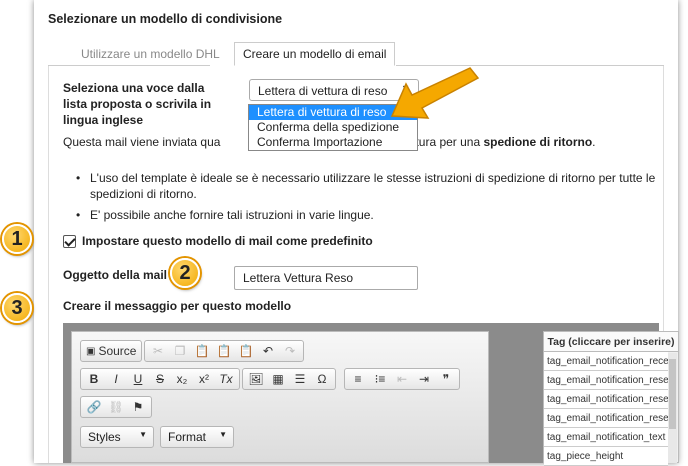 The width and height of the screenshot is (688, 466). Describe the element at coordinates (104, 437) in the screenshot. I see `styles-label: Styles` at that location.